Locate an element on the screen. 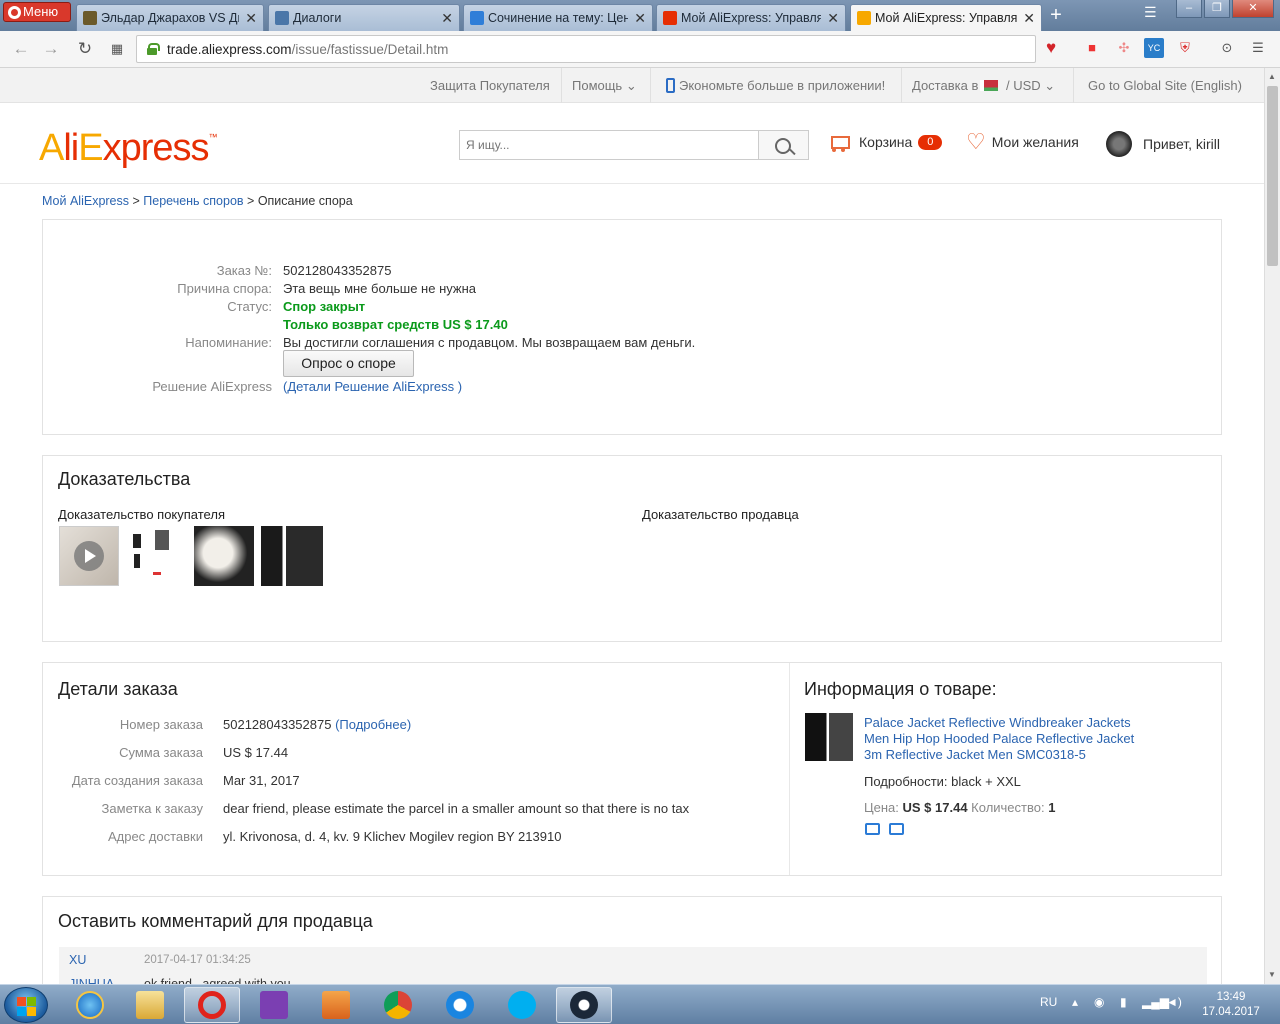 Image resolution: width=1280 pixels, height=1024 pixels. scroll-down-icon: ▼ is located at coordinates (1272, 974).